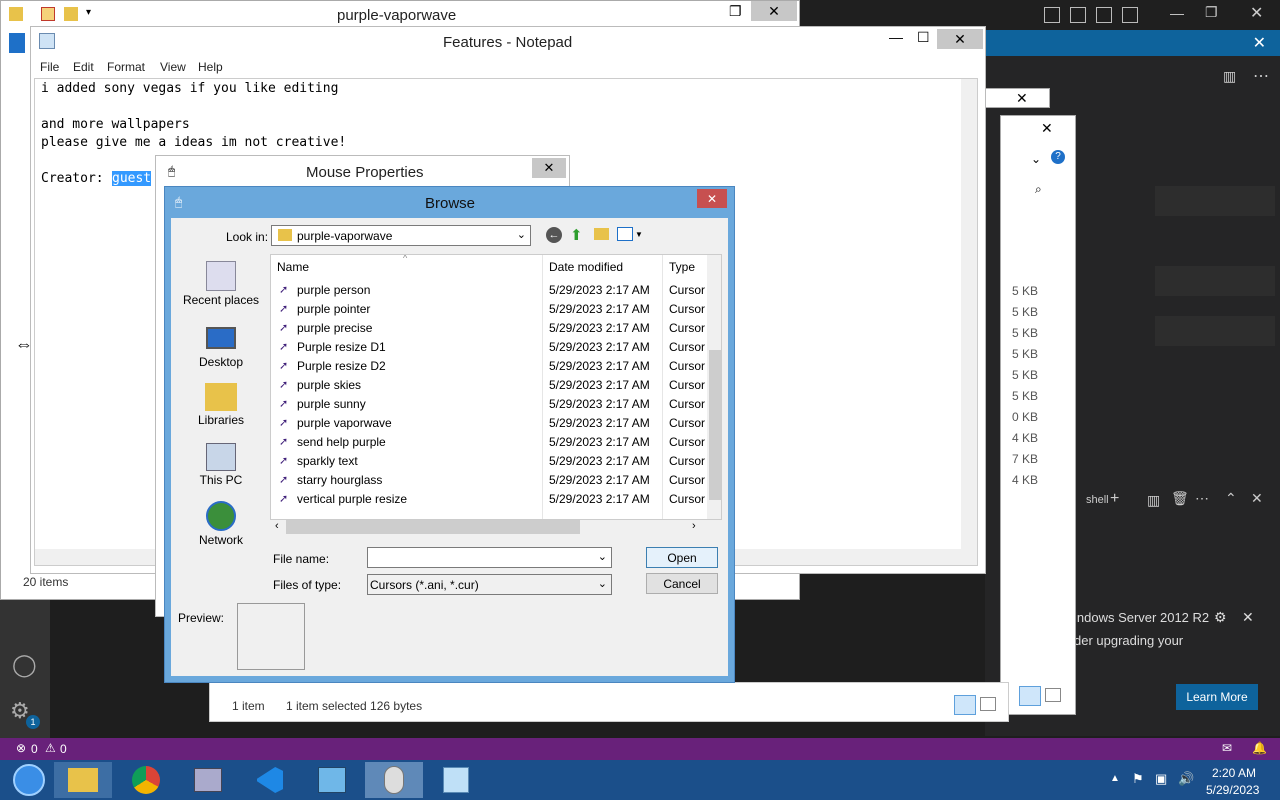  Describe the element at coordinates (210, 67) in the screenshot. I see `menu-help: Help` at that location.